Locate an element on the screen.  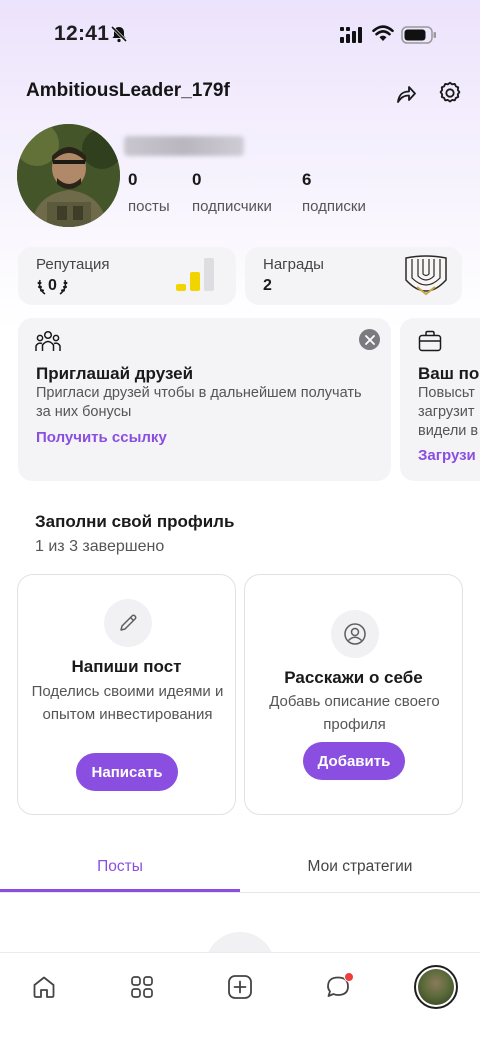
notification-badge is located at coordinates (349, 977).